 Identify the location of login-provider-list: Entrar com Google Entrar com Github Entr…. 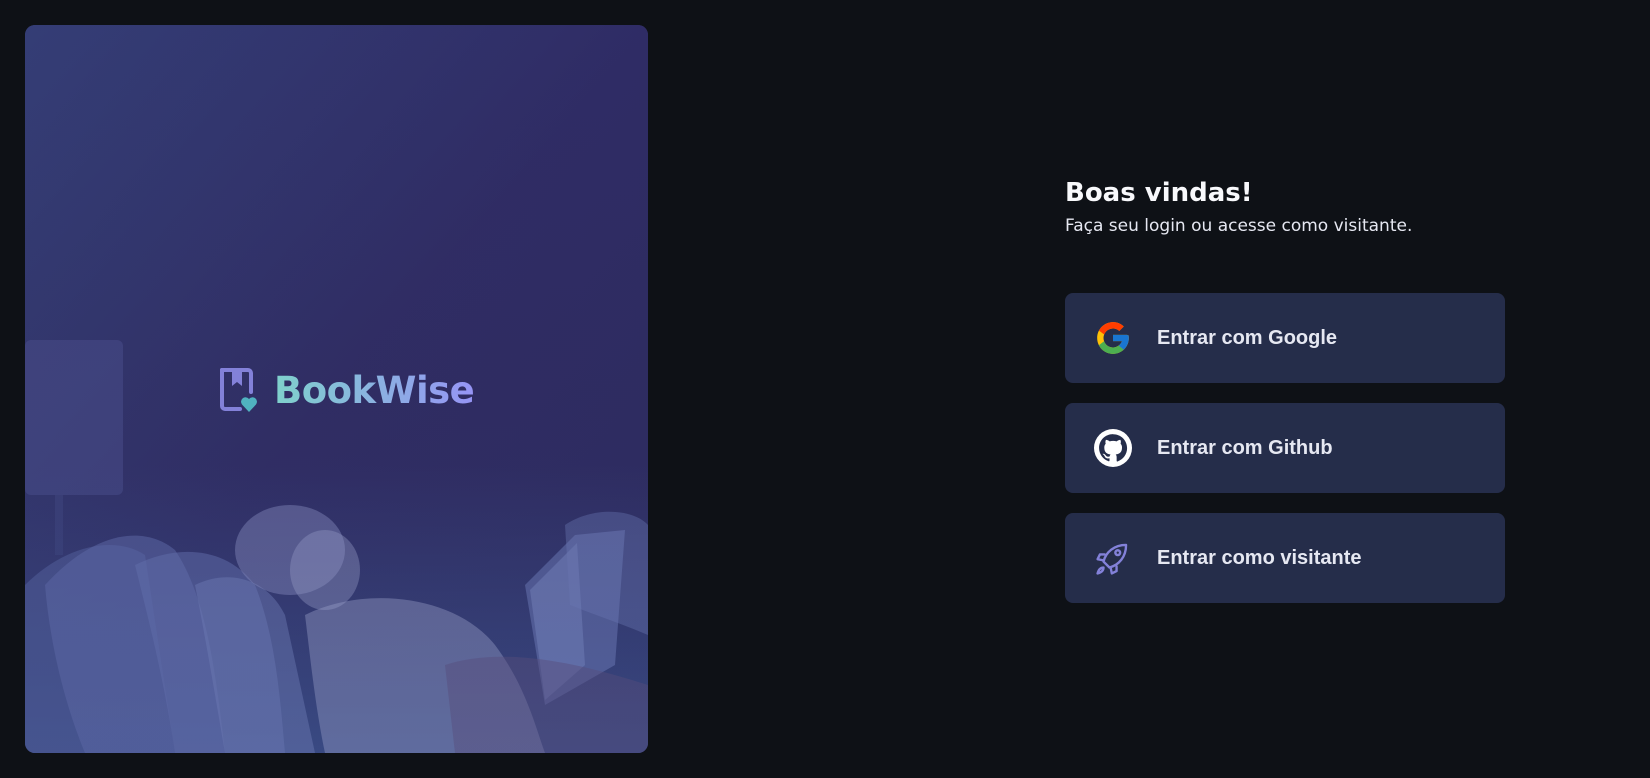
(1285, 448).